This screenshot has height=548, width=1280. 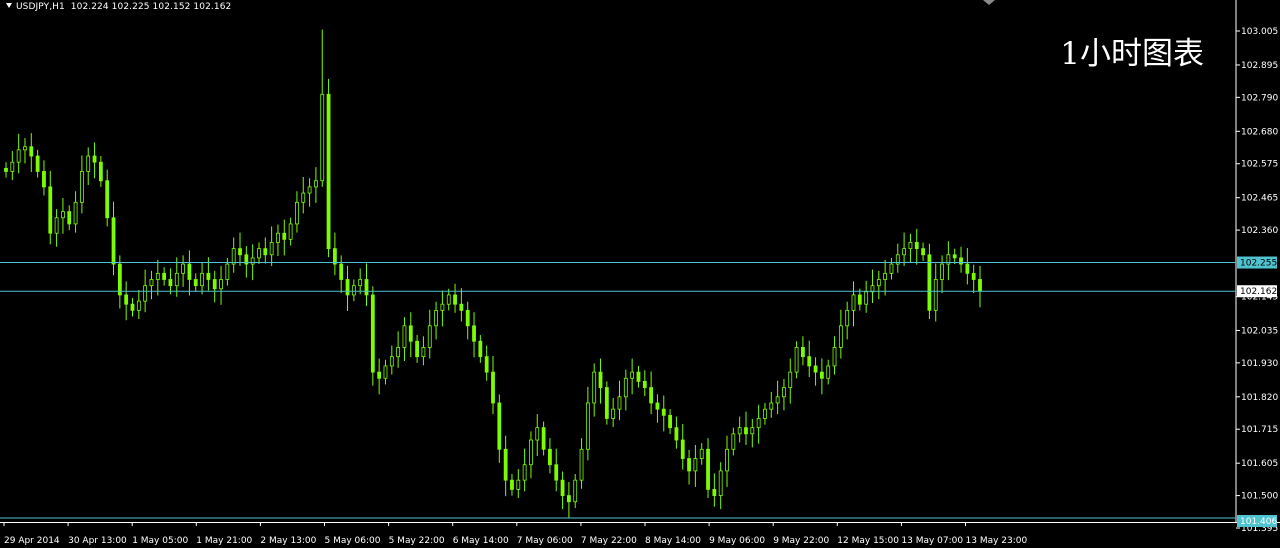 I want to click on y-tick-label: 102.360, so click(x=1259, y=231).